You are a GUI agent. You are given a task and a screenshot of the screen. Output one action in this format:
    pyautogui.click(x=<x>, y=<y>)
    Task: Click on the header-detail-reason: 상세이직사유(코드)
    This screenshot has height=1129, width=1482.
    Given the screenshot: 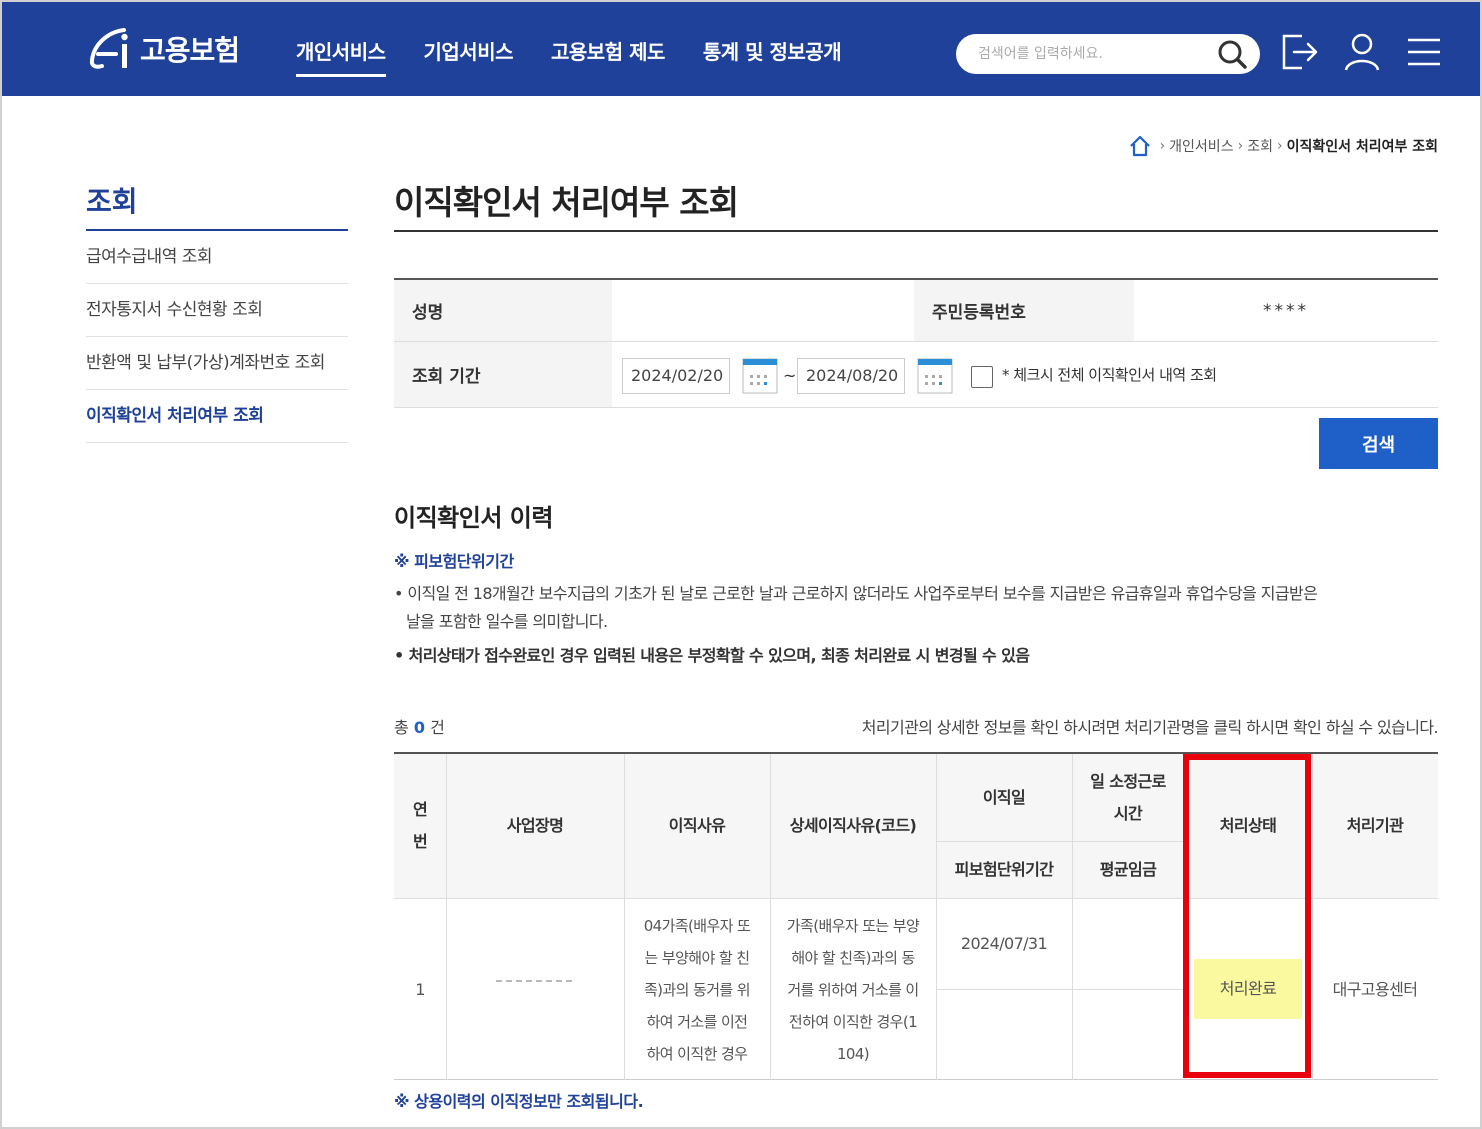 What is the action you would take?
    pyautogui.click(x=853, y=825)
    